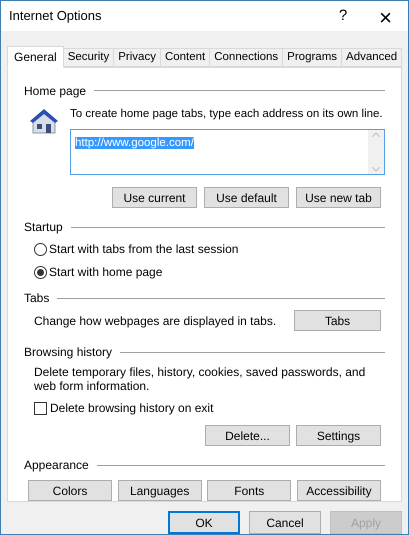  Describe the element at coordinates (55, 16) in the screenshot. I see `window-title: Internet Options` at that location.